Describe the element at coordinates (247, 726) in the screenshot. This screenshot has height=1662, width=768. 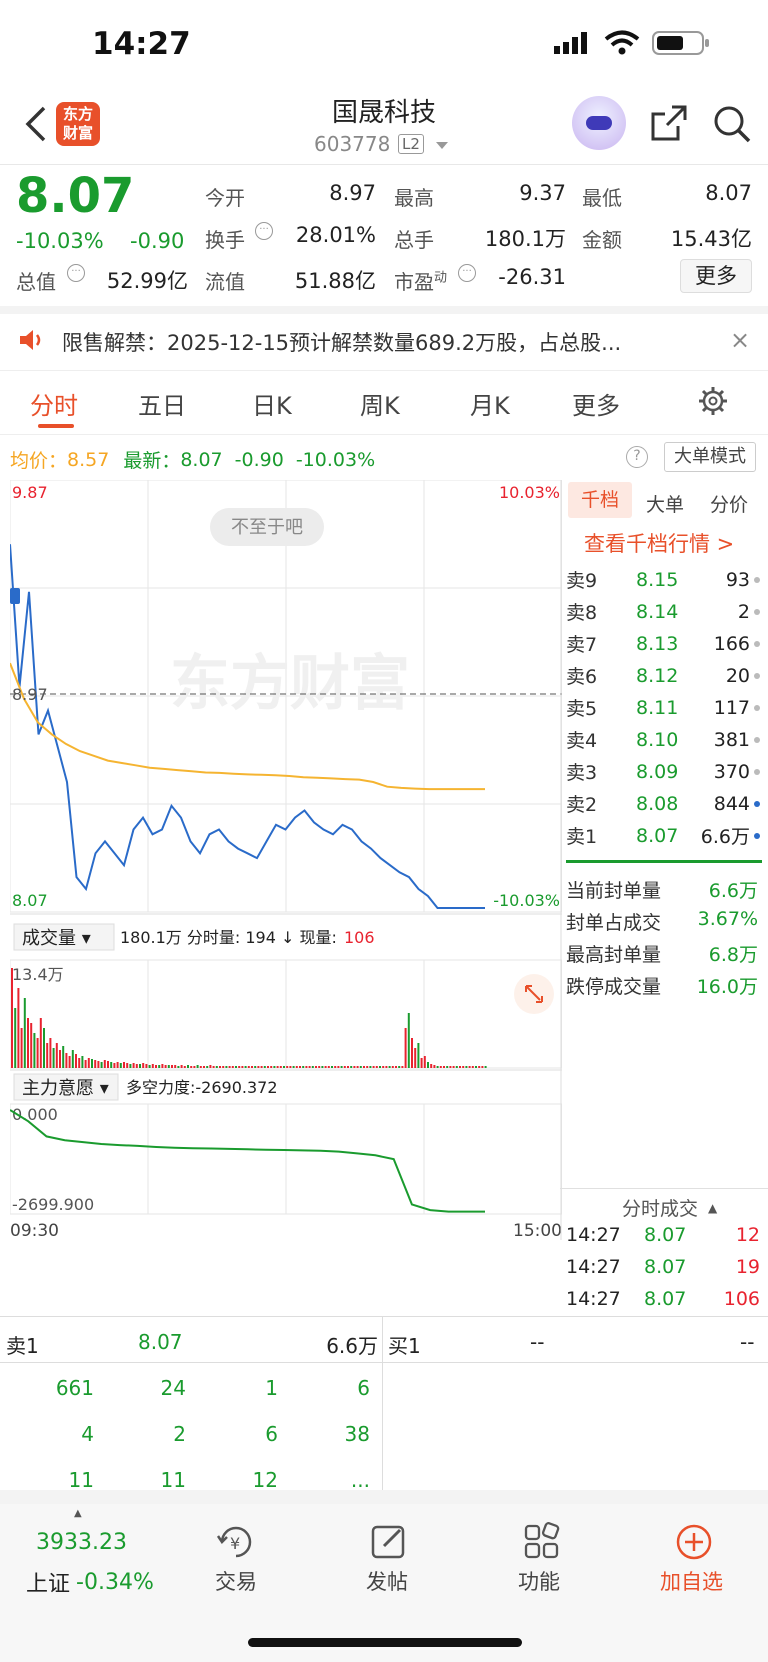
I see `price-line` at that location.